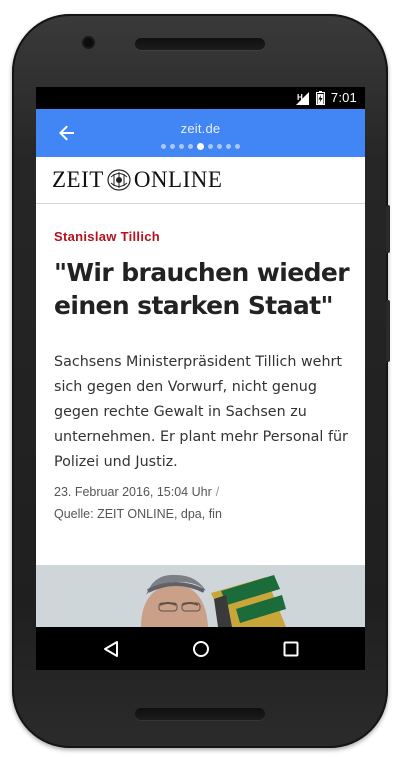 Image resolution: width=400 pixels, height=757 pixels. I want to click on top-speaker, so click(200, 44).